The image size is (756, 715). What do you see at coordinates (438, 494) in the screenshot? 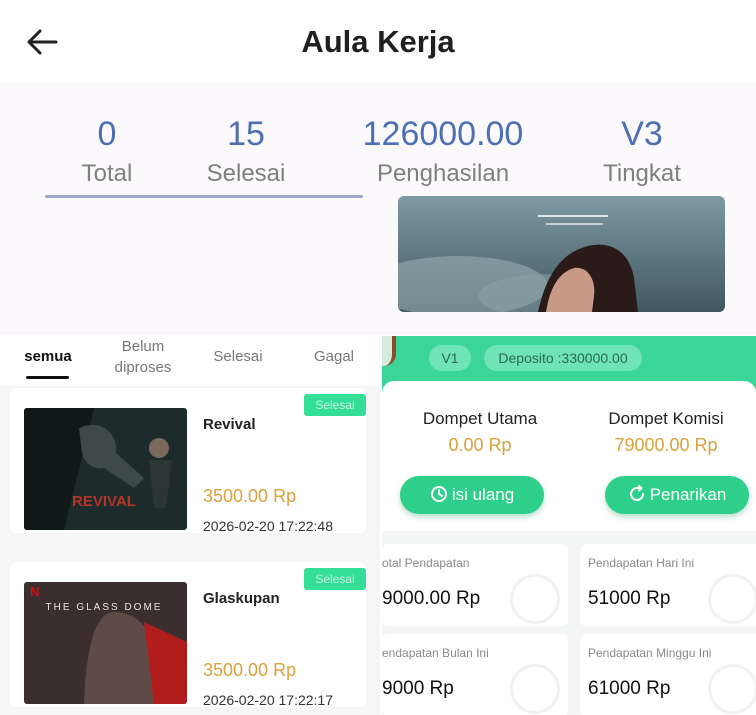
I see `clock-refresh-icon` at bounding box center [438, 494].